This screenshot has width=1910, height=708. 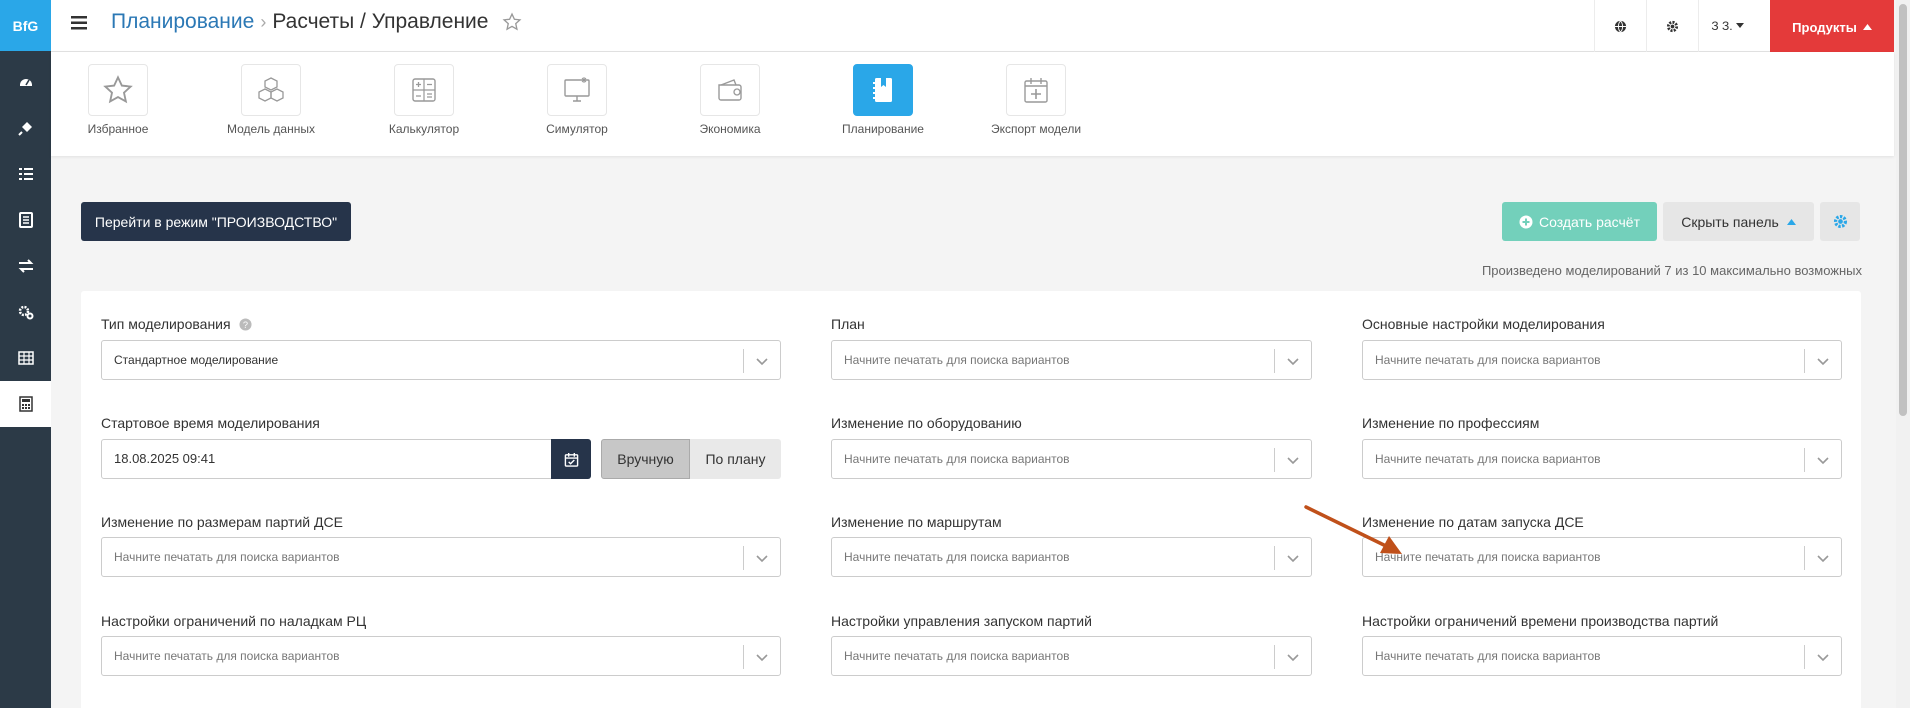 What do you see at coordinates (182, 22) in the screenshot?
I see `breadcrumb-root-link: Планирование` at bounding box center [182, 22].